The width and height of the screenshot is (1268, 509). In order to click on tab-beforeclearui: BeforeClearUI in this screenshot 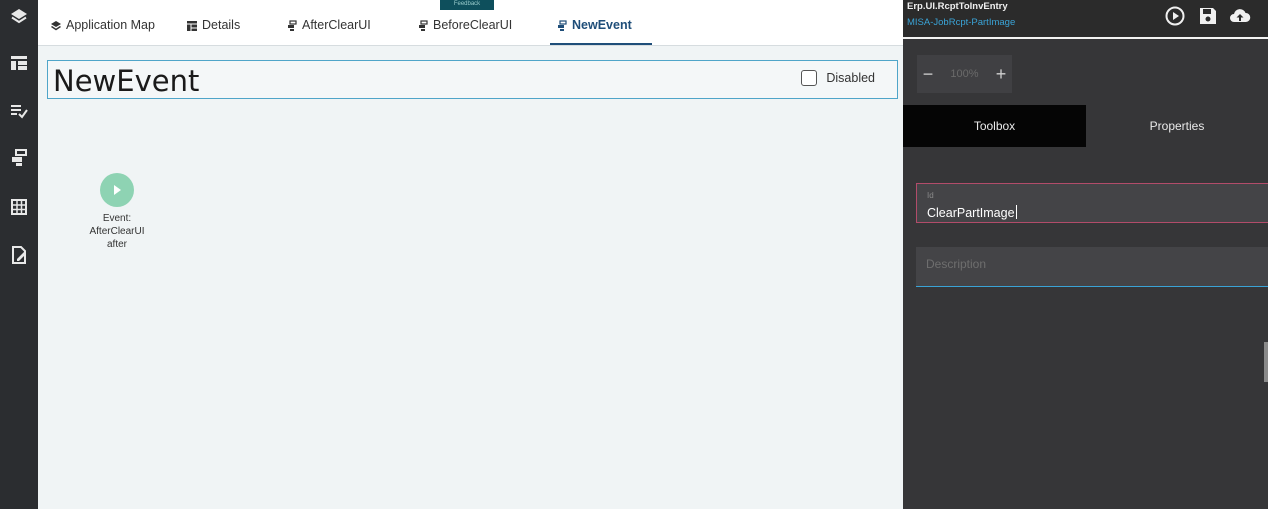, I will do `click(464, 31)`.